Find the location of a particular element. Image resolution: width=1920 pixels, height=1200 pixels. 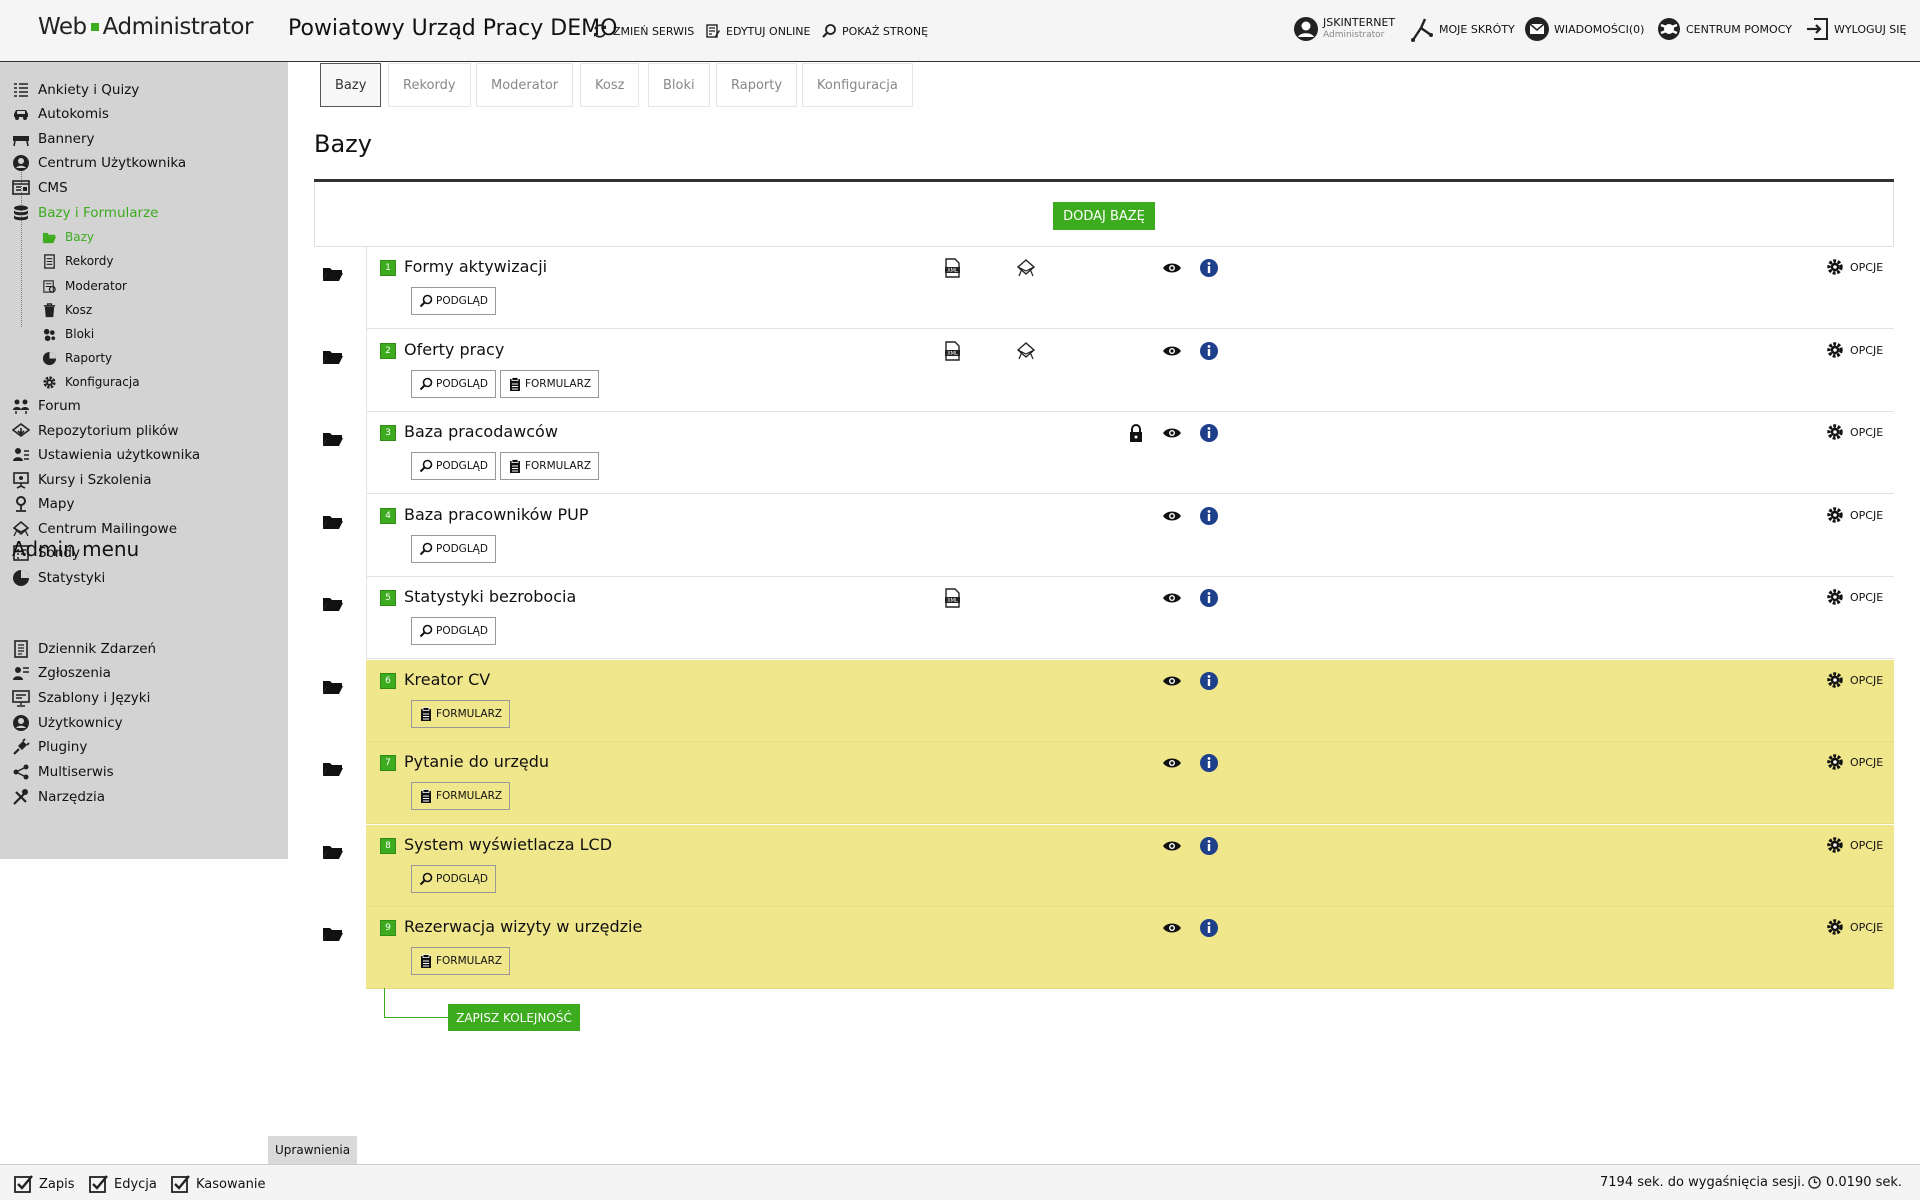

tab-bazy: Bazy is located at coordinates (351, 85).